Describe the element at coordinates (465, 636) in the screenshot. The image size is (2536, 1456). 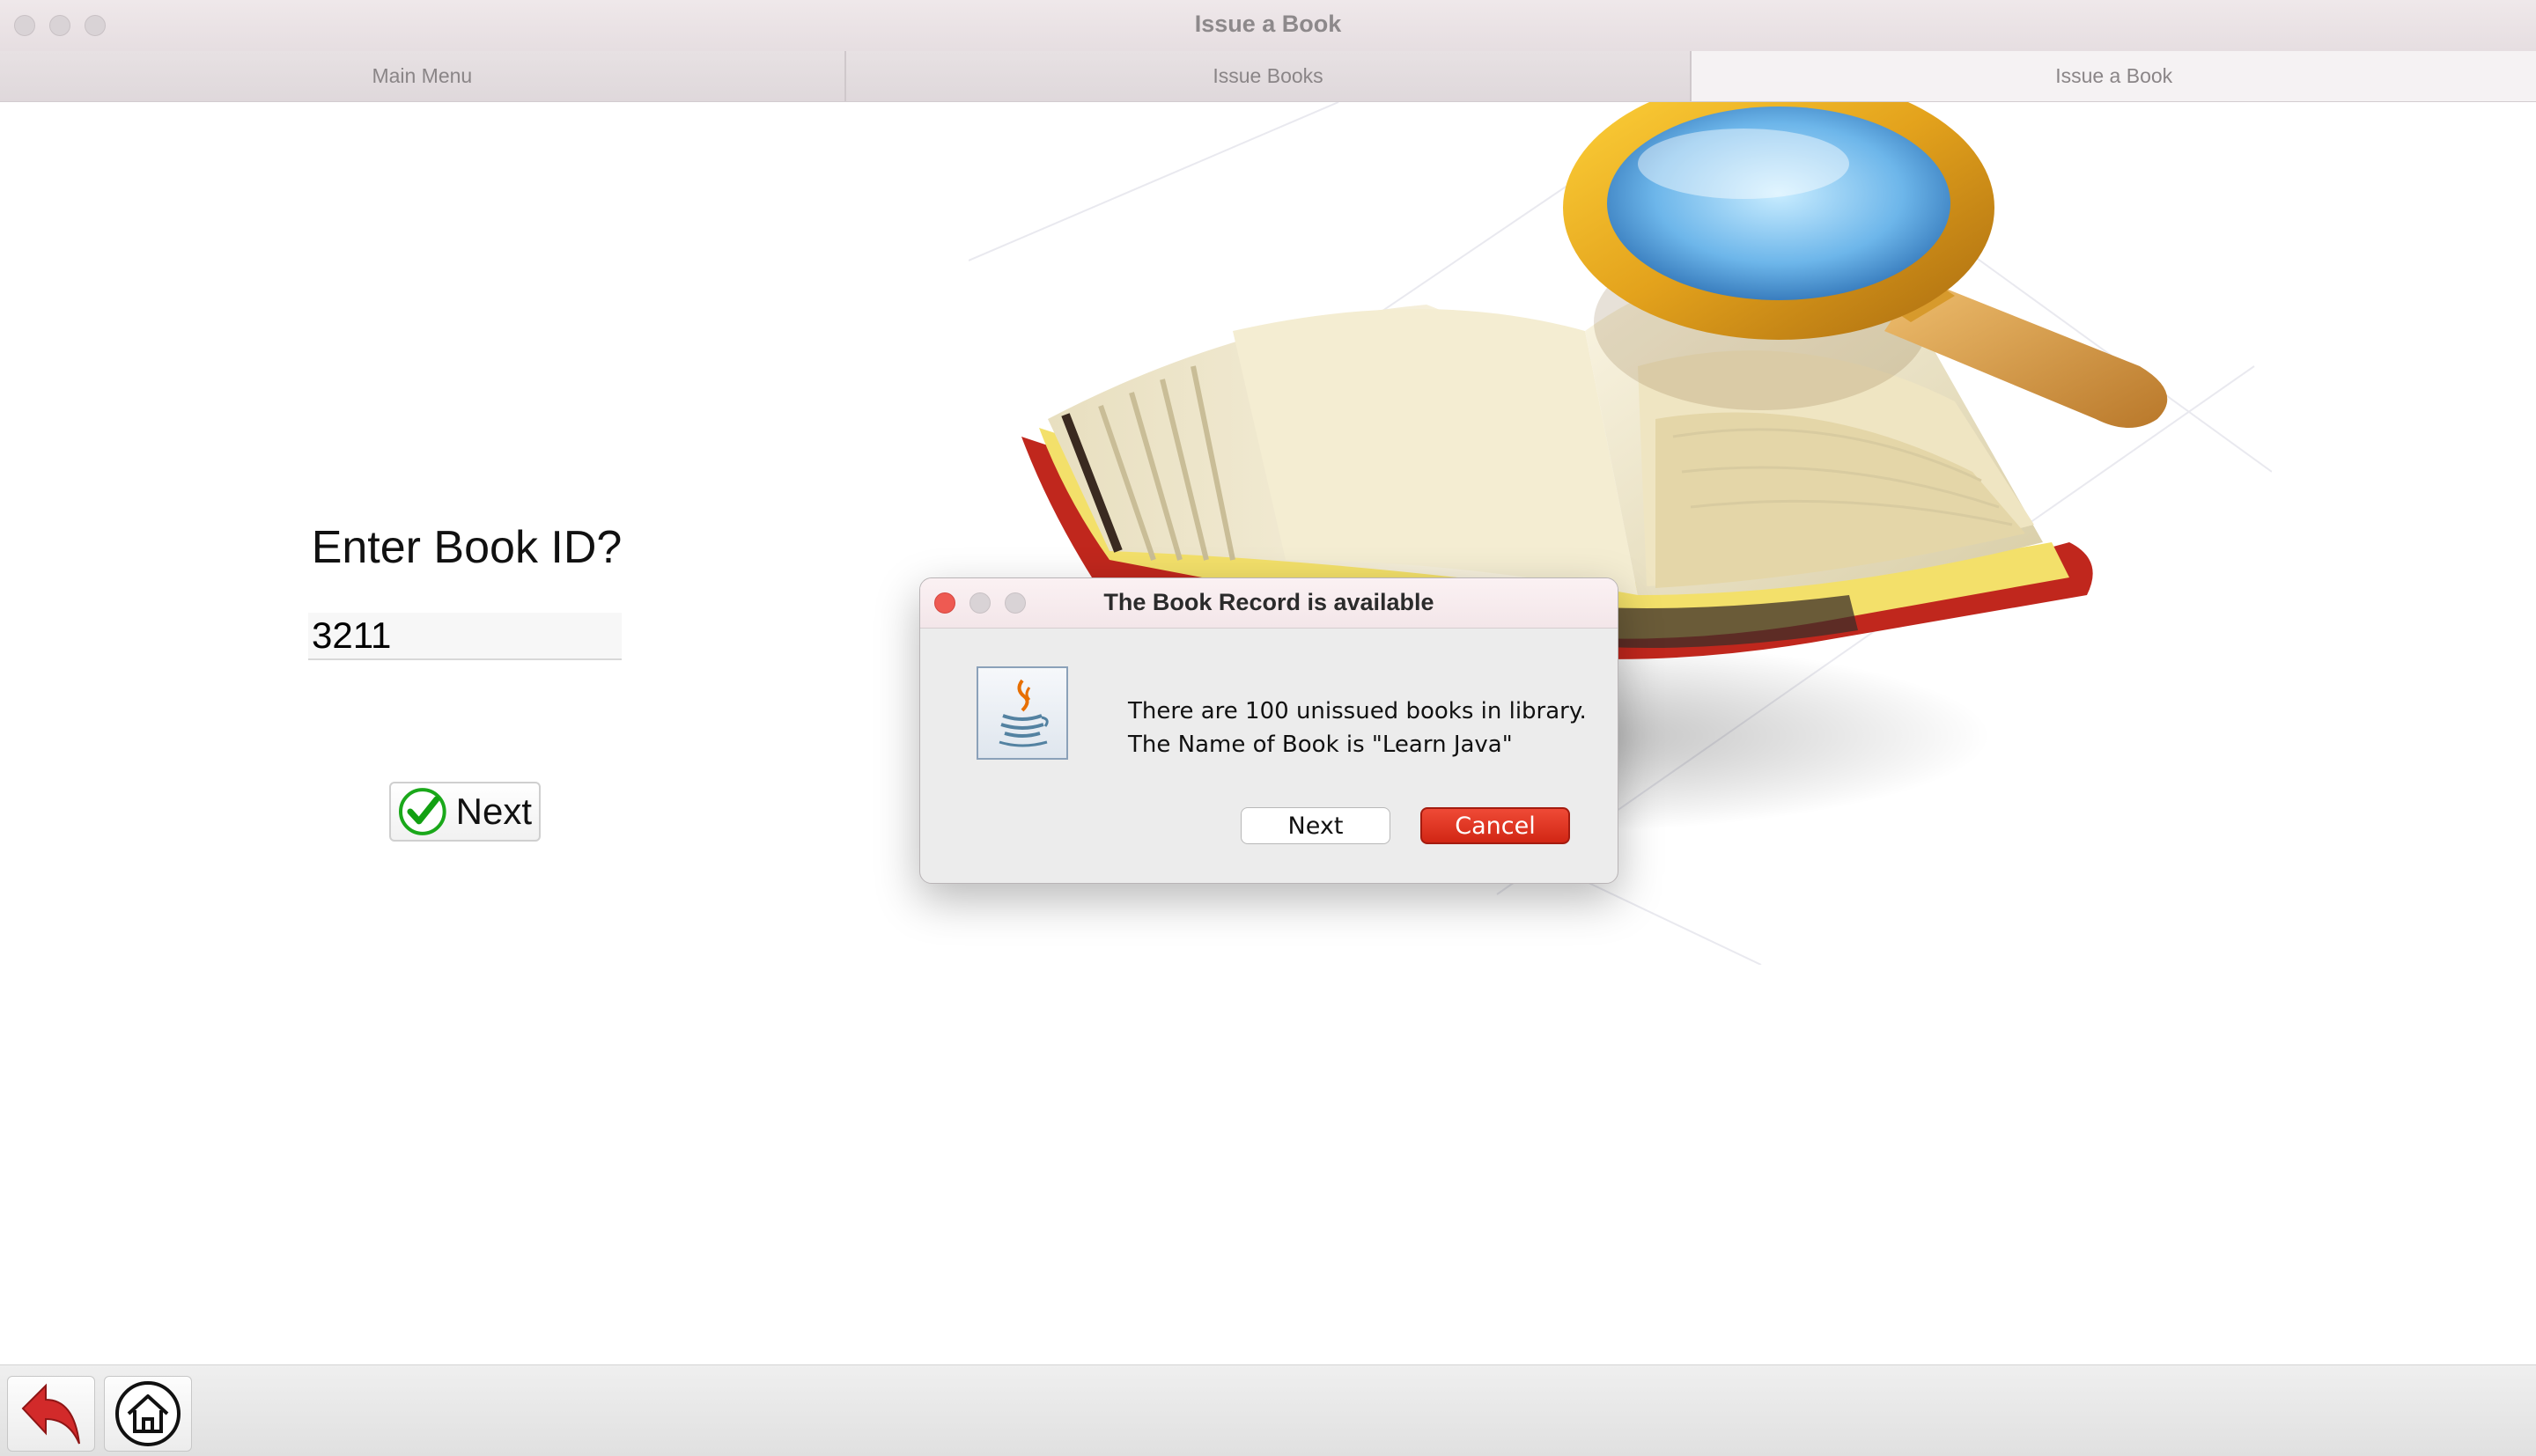
I see `book-id-input` at that location.